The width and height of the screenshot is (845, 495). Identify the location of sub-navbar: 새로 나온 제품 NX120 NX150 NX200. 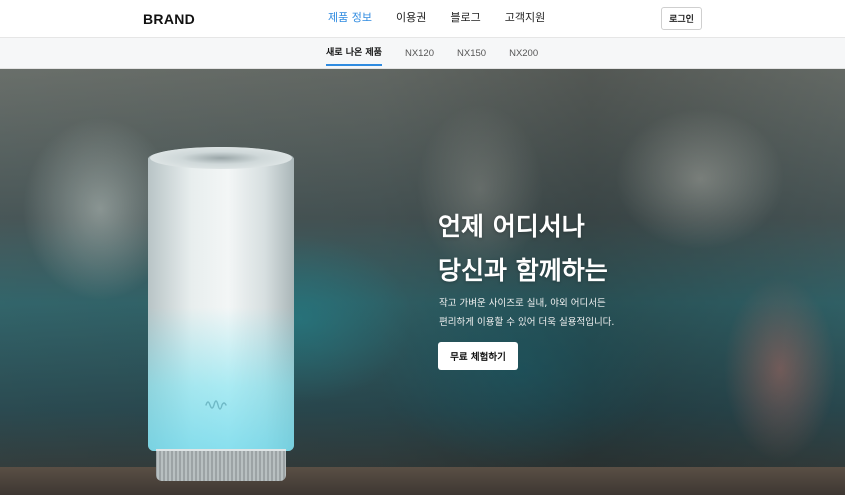
(422, 53).